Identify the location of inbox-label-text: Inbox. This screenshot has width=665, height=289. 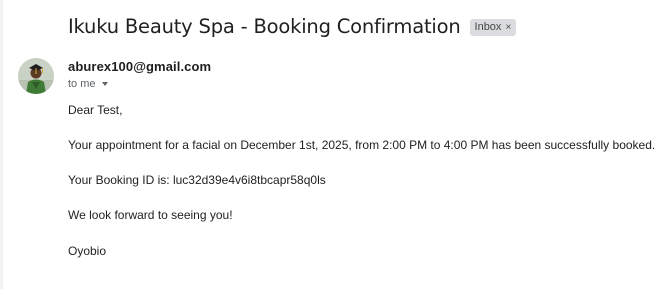
(488, 27).